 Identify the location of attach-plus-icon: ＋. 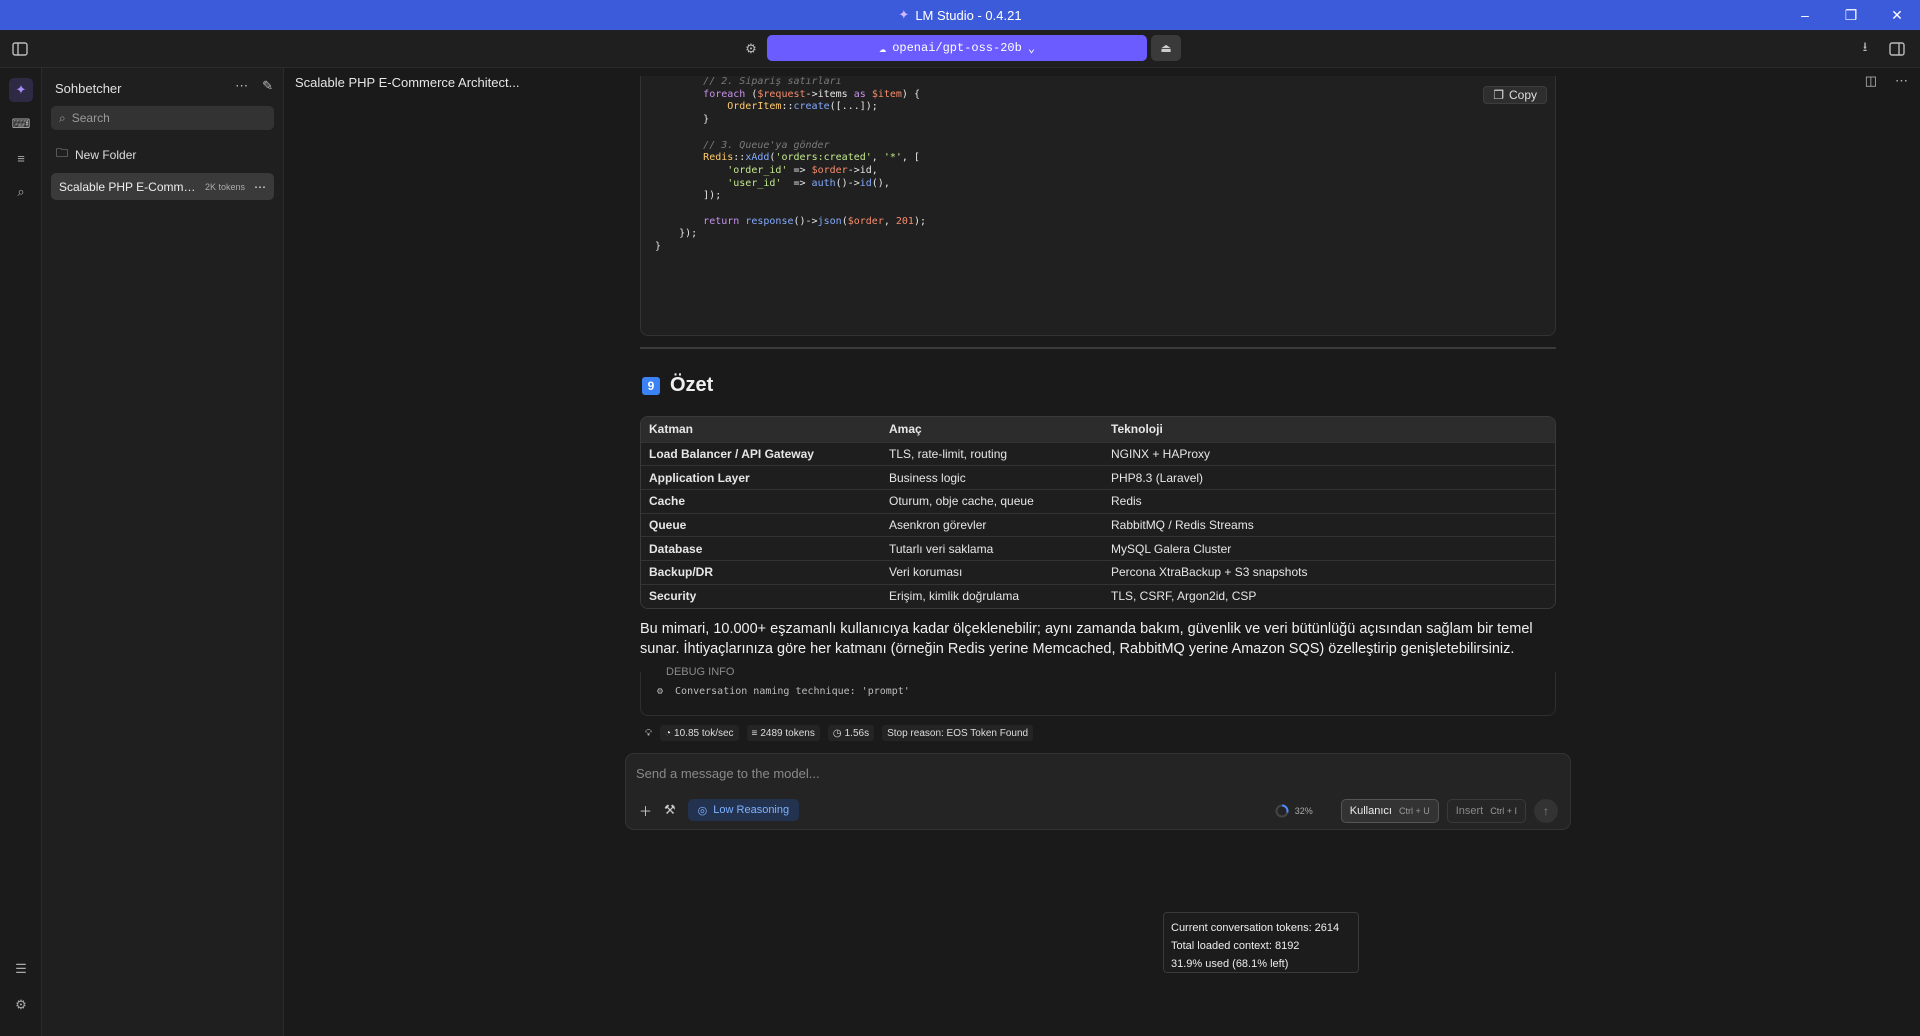
(645, 810).